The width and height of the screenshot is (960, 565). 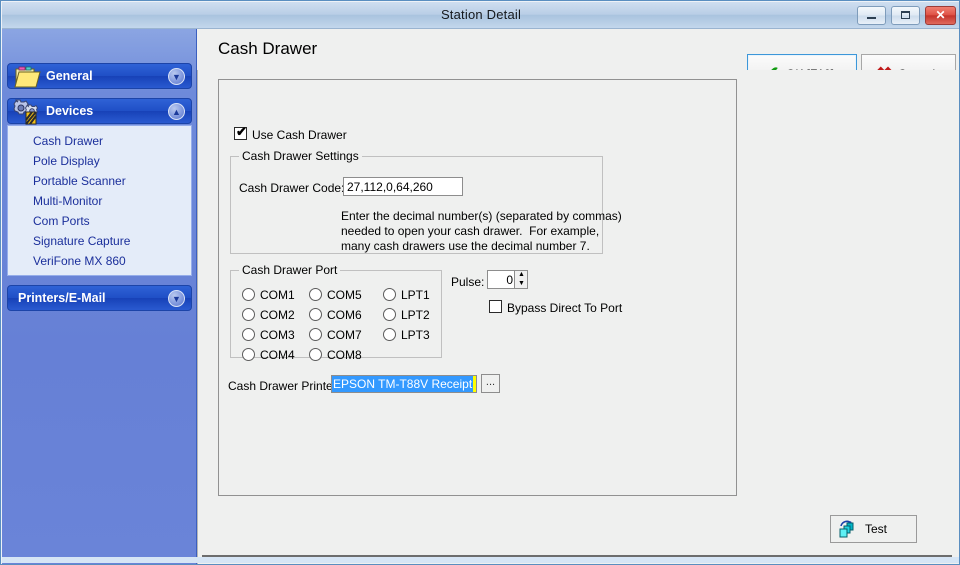 I want to click on cash-drawer-settings-title: Cash Drawer Settings, so click(x=300, y=156).